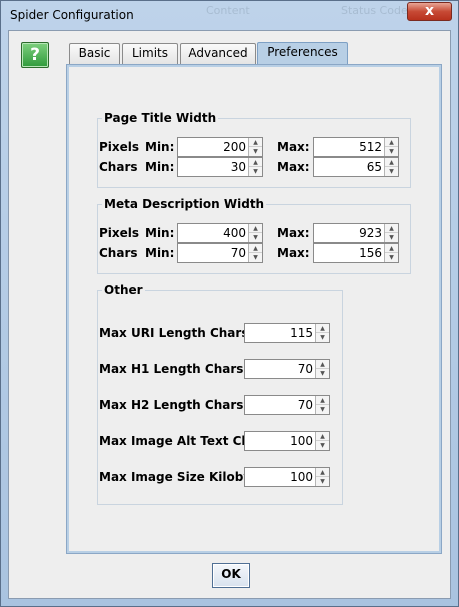  What do you see at coordinates (231, 575) in the screenshot?
I see `ok-button: OK` at bounding box center [231, 575].